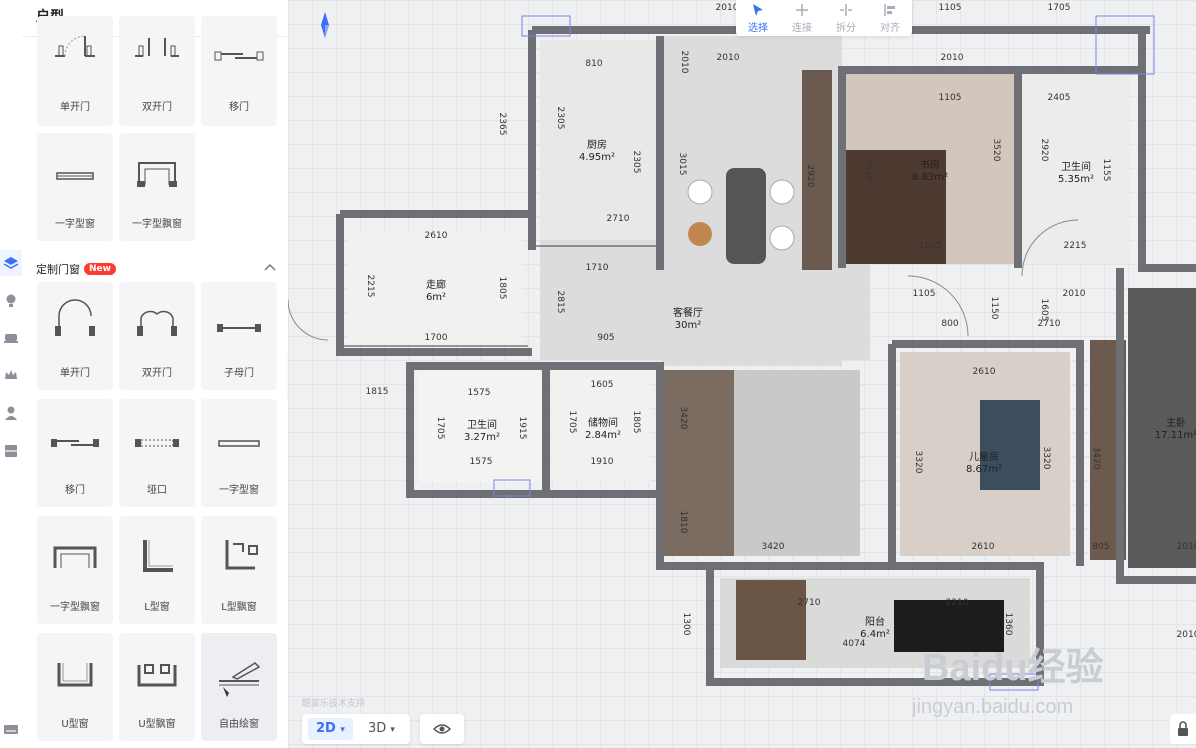 The width and height of the screenshot is (1196, 748). What do you see at coordinates (436, 285) in the screenshot?
I see `room-name: 走廊` at bounding box center [436, 285].